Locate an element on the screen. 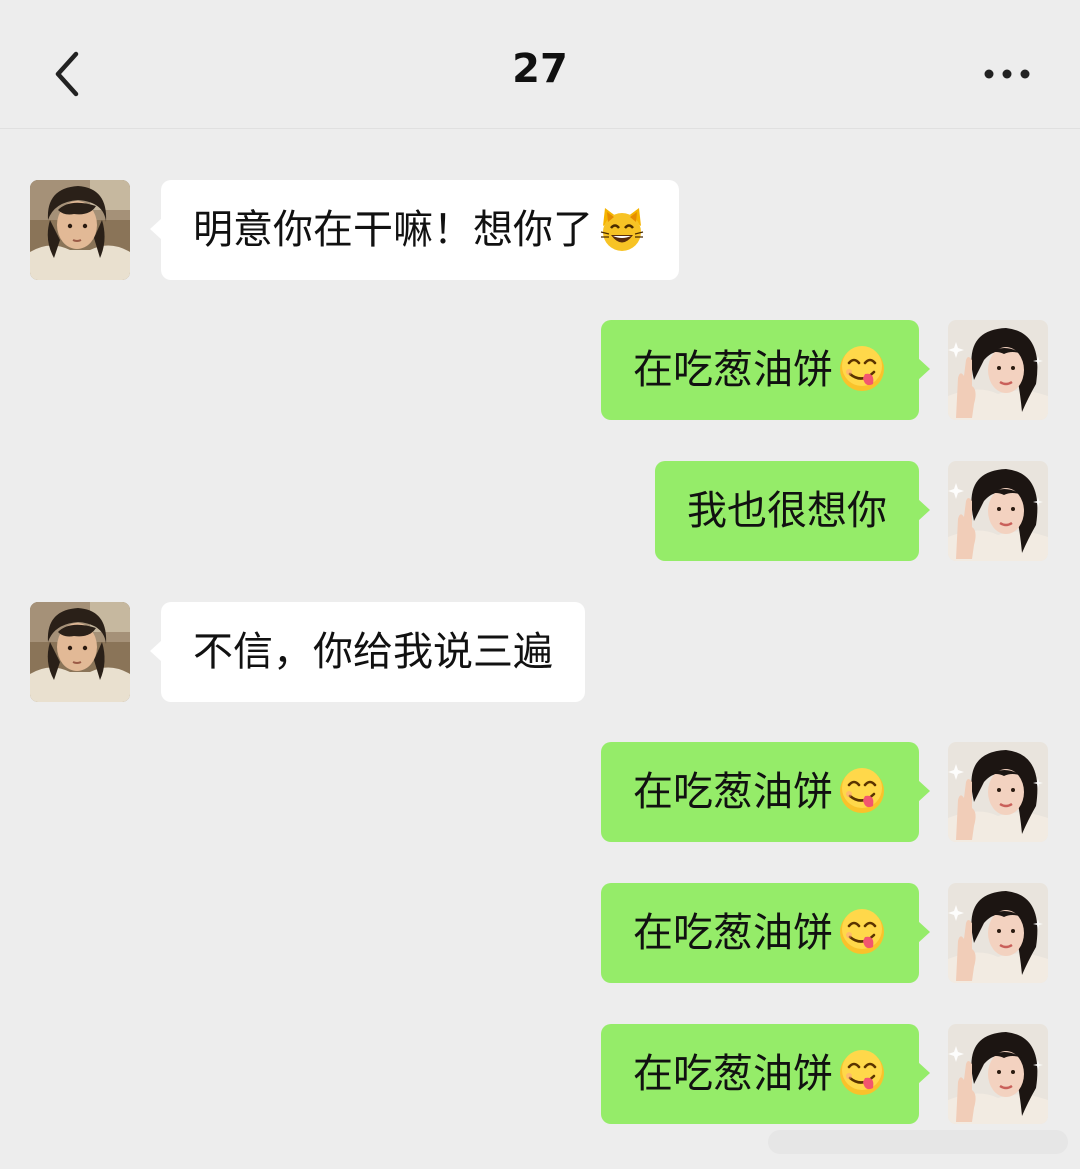  message-bubble: 明意你在干嘛！想你了 is located at coordinates (420, 230).